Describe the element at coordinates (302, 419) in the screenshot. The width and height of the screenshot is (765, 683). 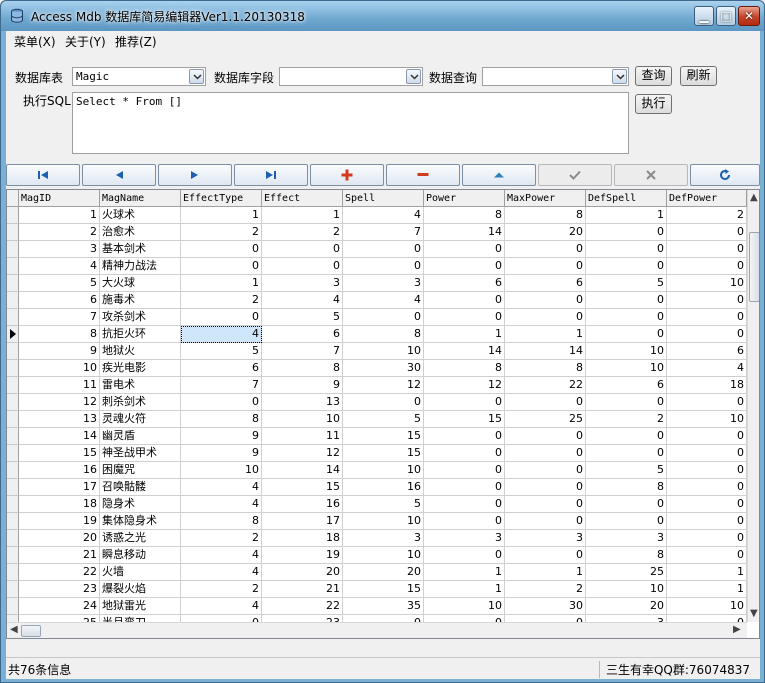
I see `cell-effect: 10` at that location.